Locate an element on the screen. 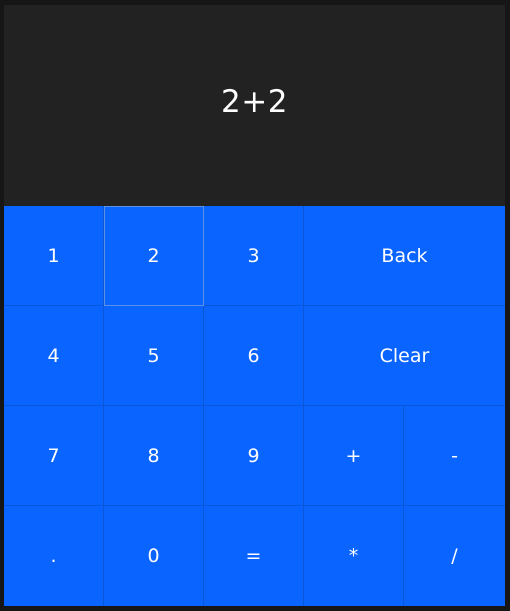  key-7: 7 is located at coordinates (54, 456).